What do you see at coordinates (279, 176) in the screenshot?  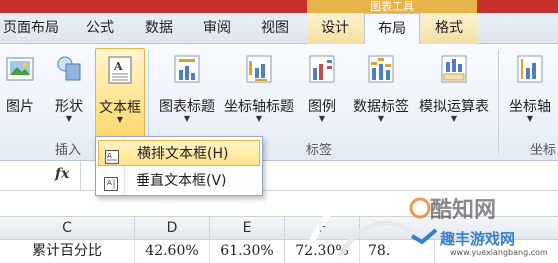 I see `formula-bar: fx` at bounding box center [279, 176].